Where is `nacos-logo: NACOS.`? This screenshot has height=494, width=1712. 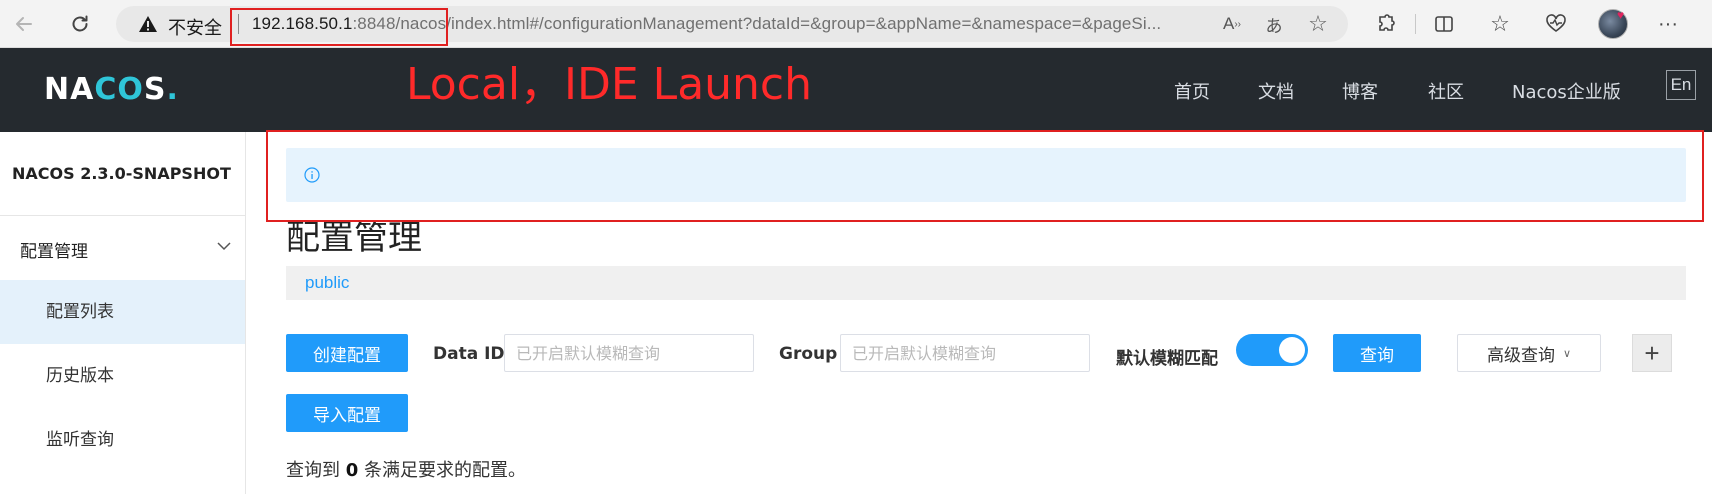 nacos-logo: NACOS. is located at coordinates (111, 89).